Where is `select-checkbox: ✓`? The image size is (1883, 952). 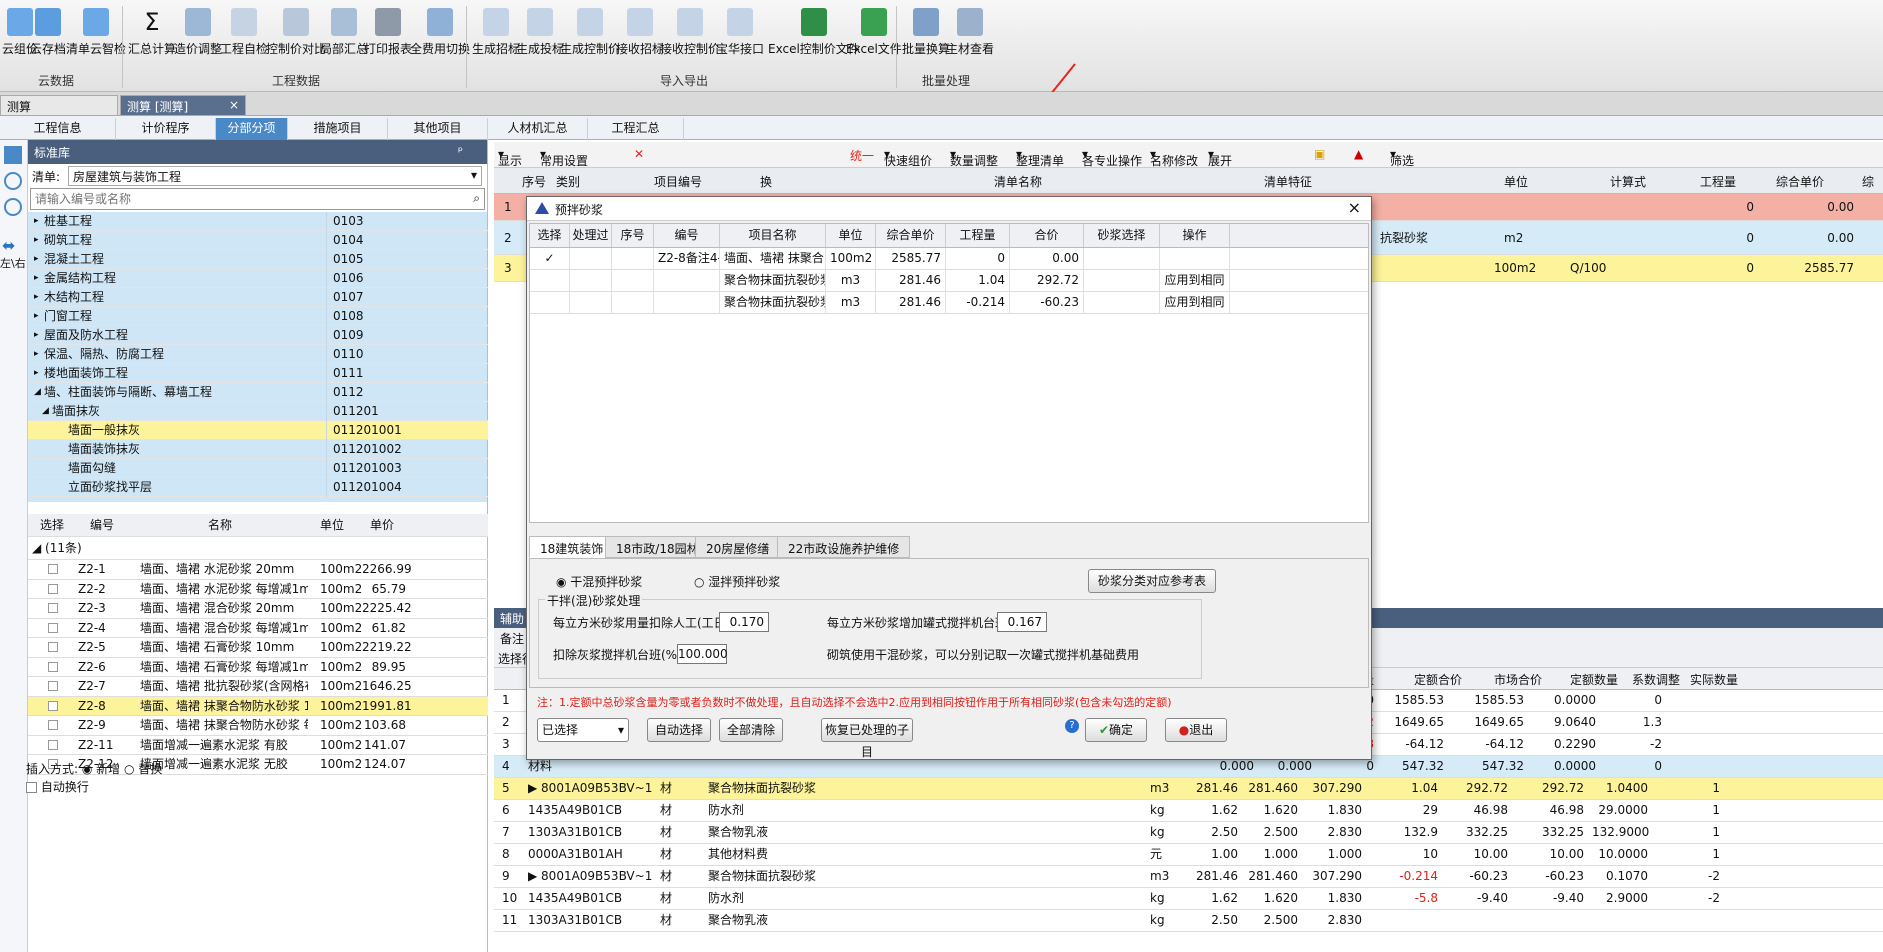
select-checkbox: ✓ is located at coordinates (550, 259).